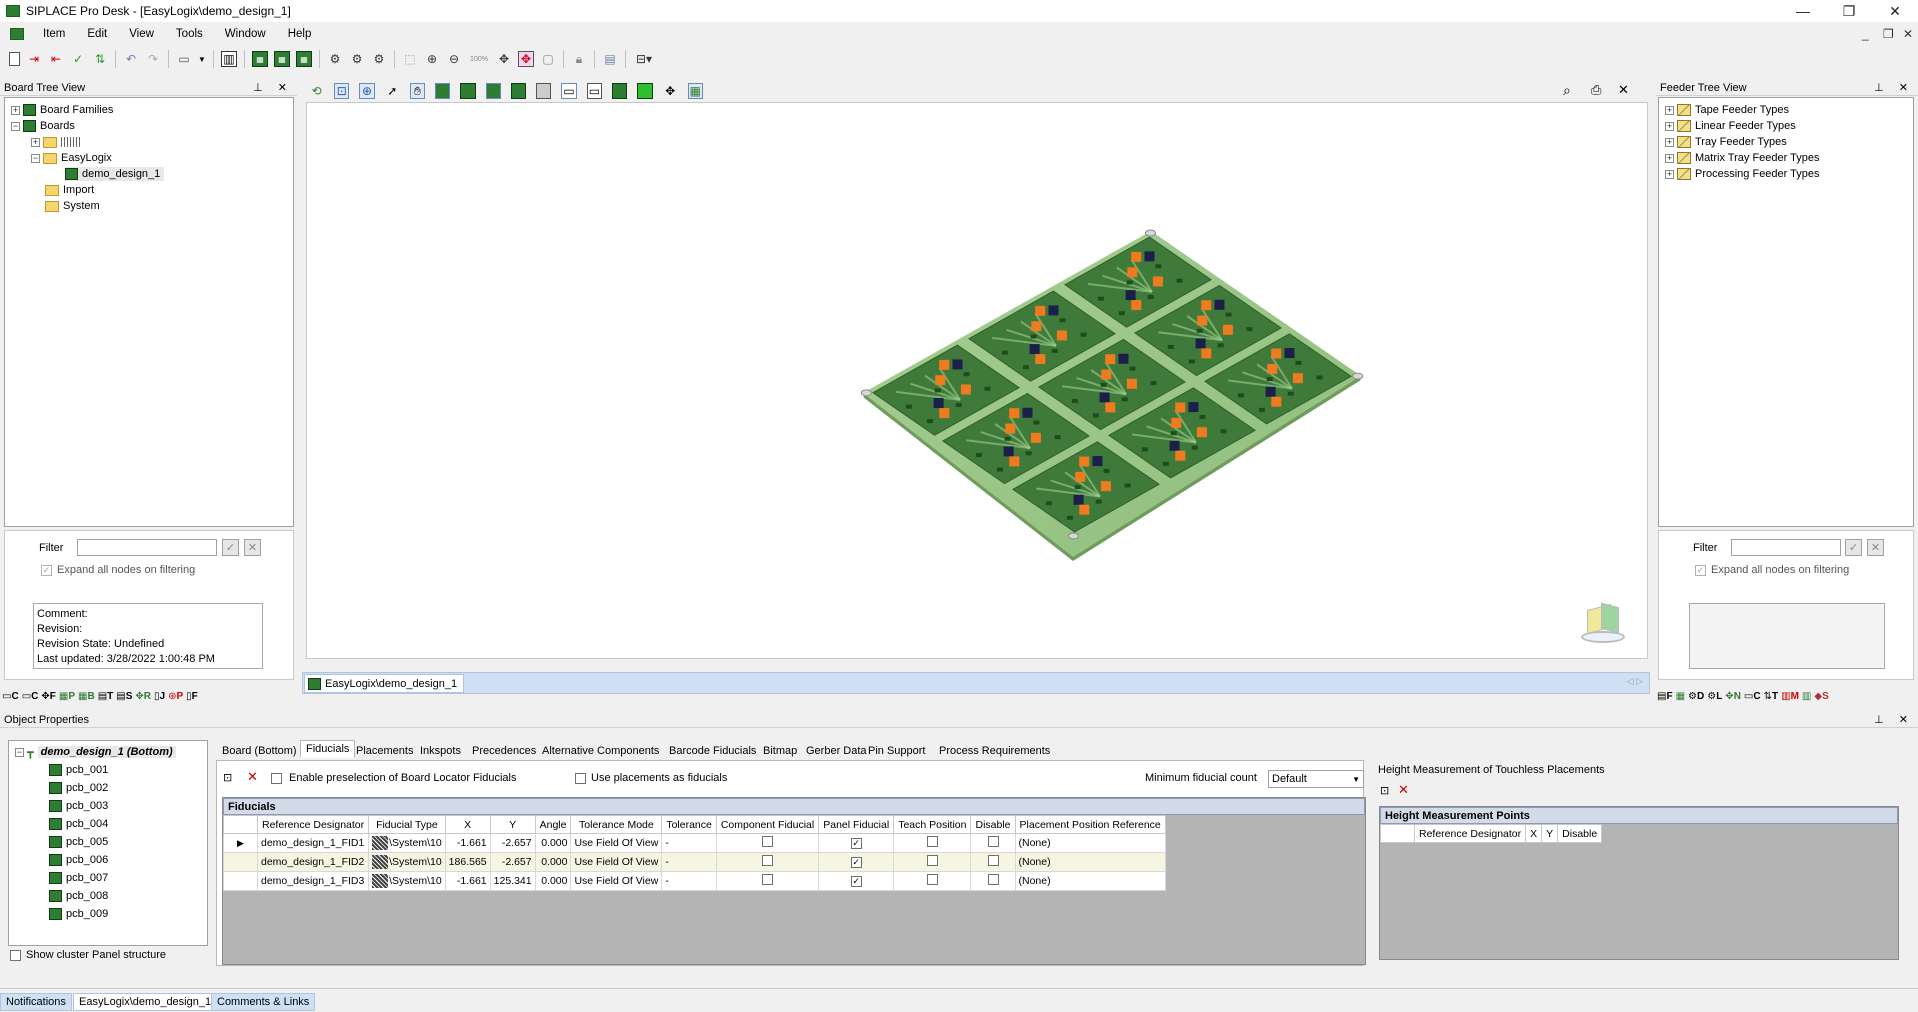  Describe the element at coordinates (15, 955) in the screenshot. I see `cluster-structure-checkbox` at that location.